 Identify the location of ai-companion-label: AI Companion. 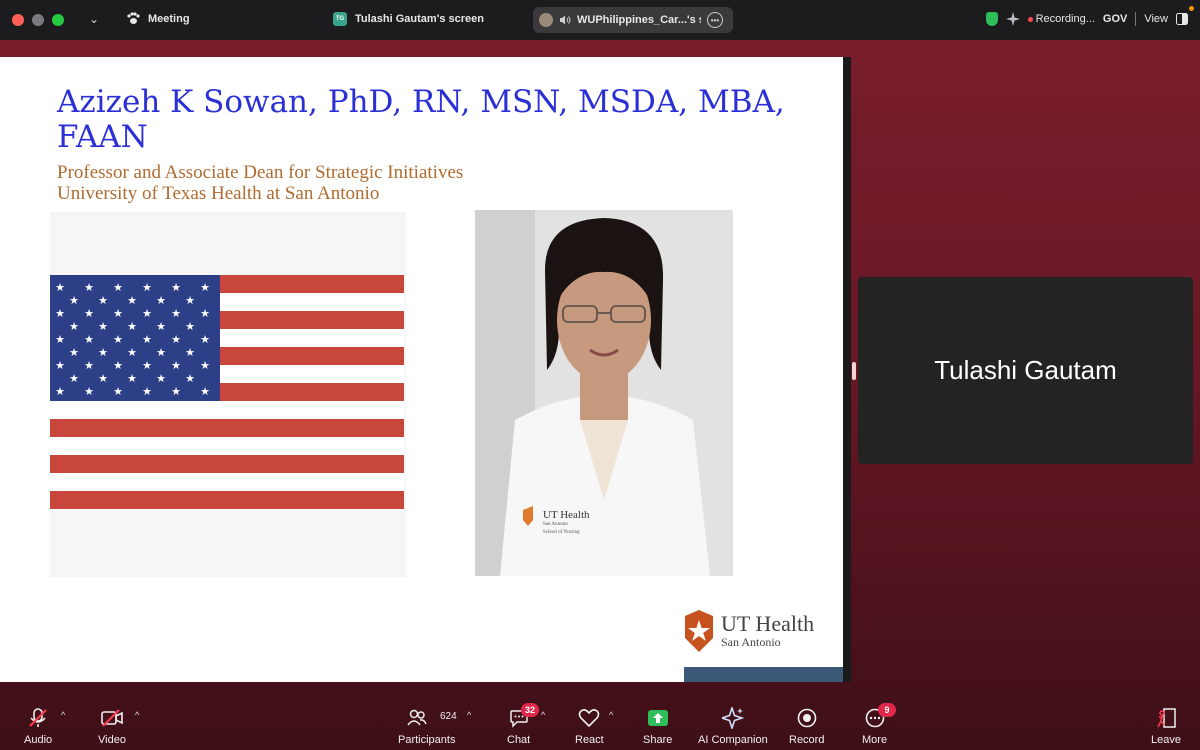
(733, 740).